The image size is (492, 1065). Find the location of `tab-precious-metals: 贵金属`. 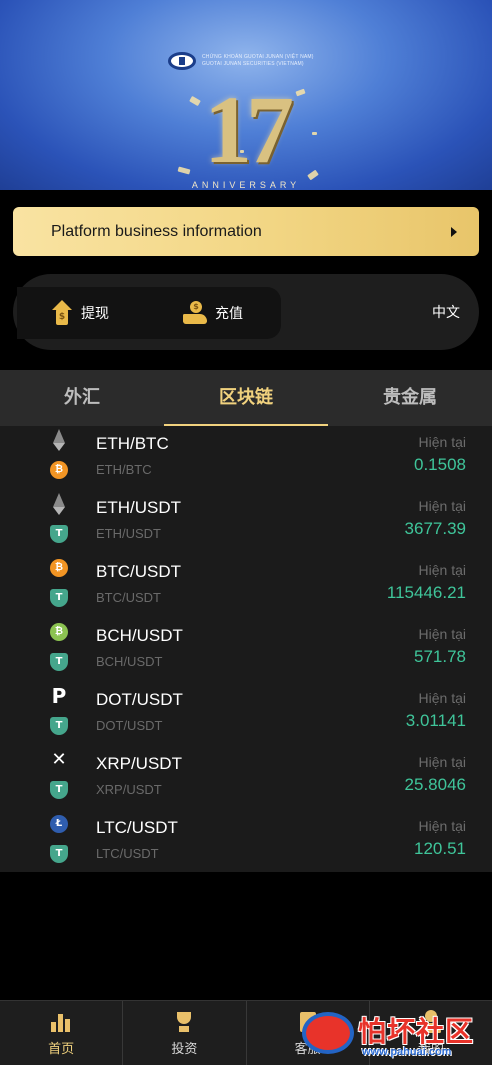

tab-precious-metals: 贵金属 is located at coordinates (410, 398).